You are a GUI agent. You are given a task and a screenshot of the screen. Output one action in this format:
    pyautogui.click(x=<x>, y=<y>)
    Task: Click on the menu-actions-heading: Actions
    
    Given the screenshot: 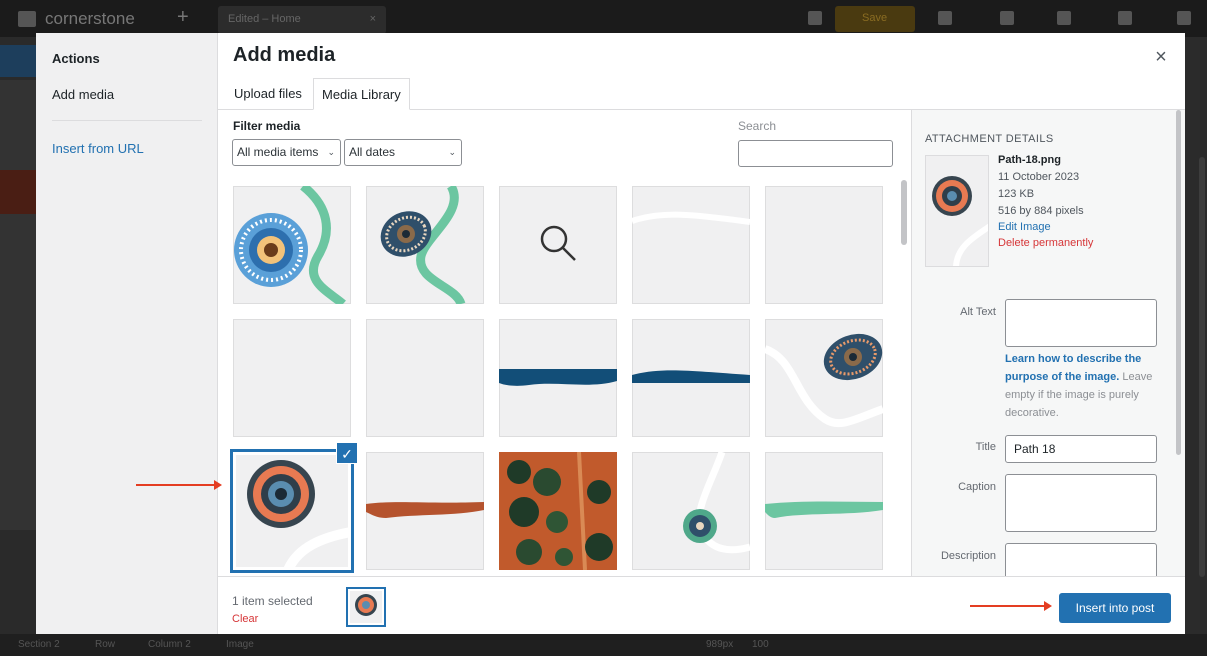 What is the action you would take?
    pyautogui.click(x=76, y=58)
    